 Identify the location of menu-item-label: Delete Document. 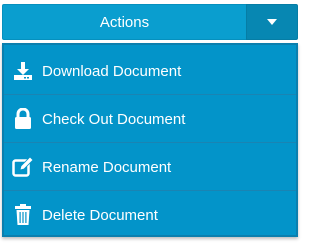
(100, 215).